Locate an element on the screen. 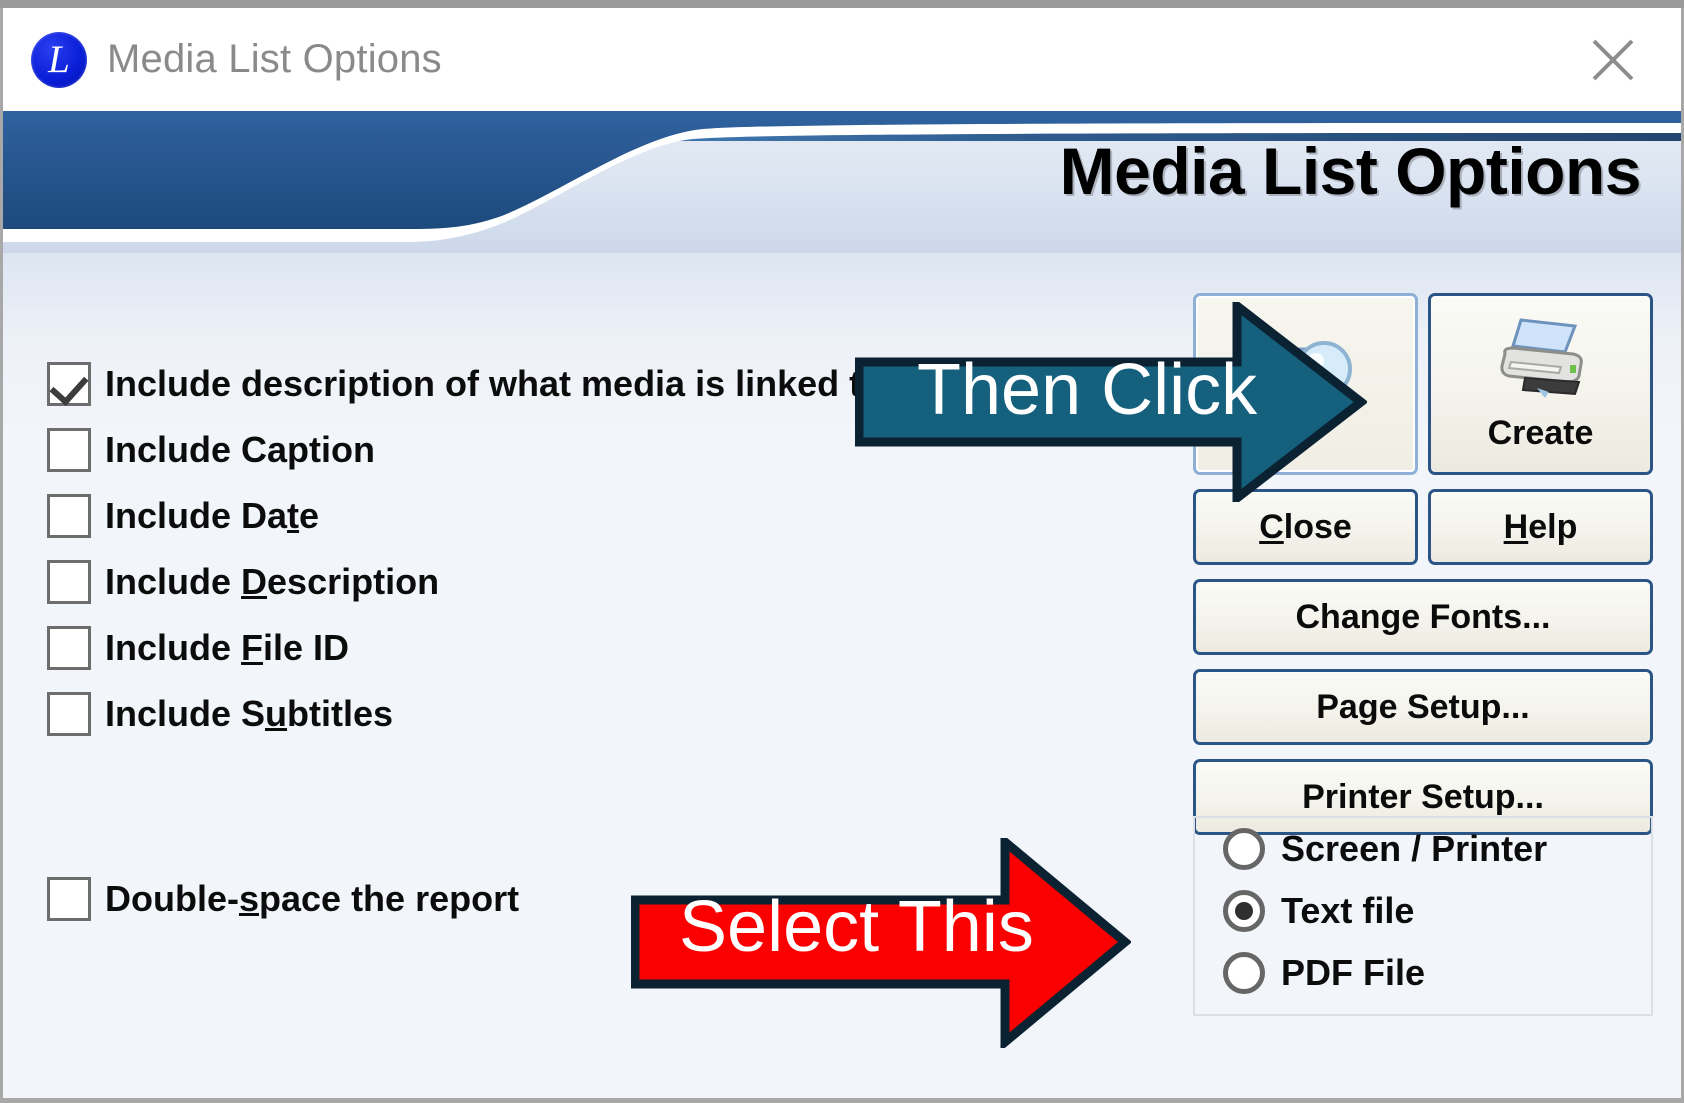 The height and width of the screenshot is (1103, 1684). checkbox-include-date: Include Date is located at coordinates (465, 516).